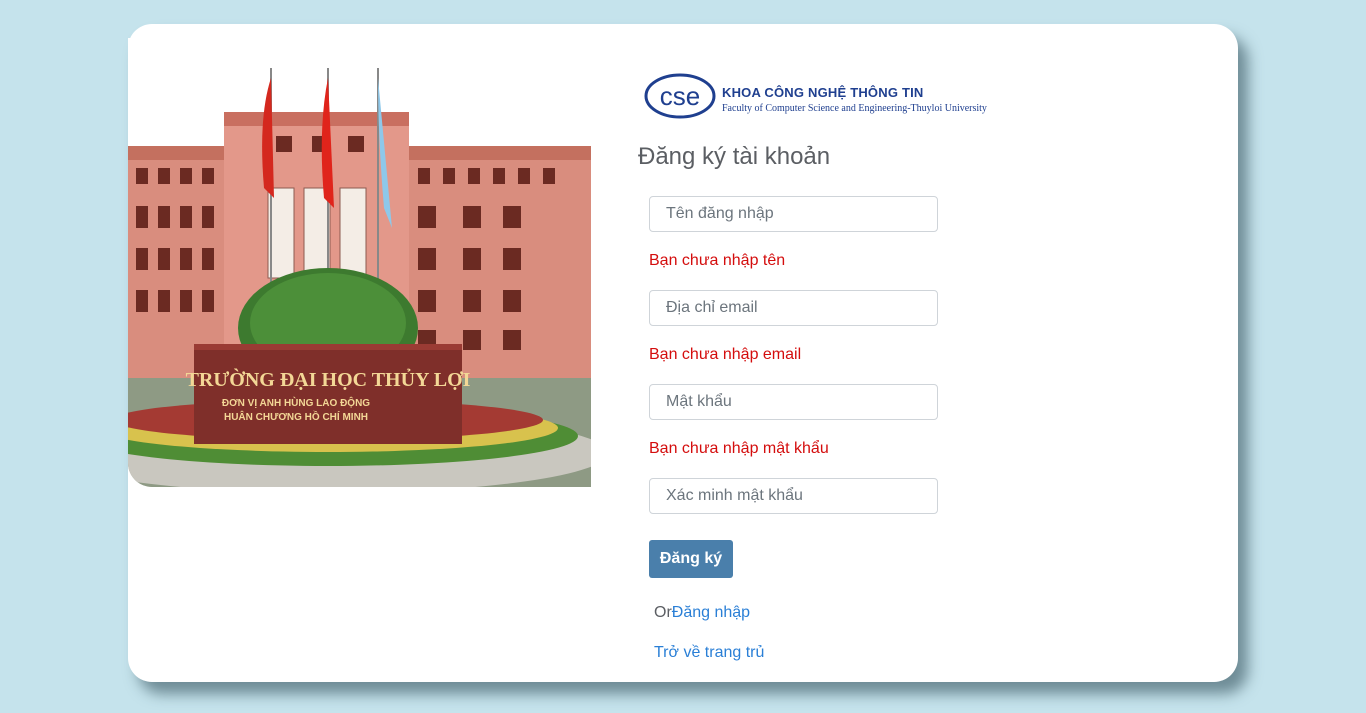 This screenshot has width=1366, height=713. I want to click on username-error: Bạn chưa nhập tên, so click(717, 260).